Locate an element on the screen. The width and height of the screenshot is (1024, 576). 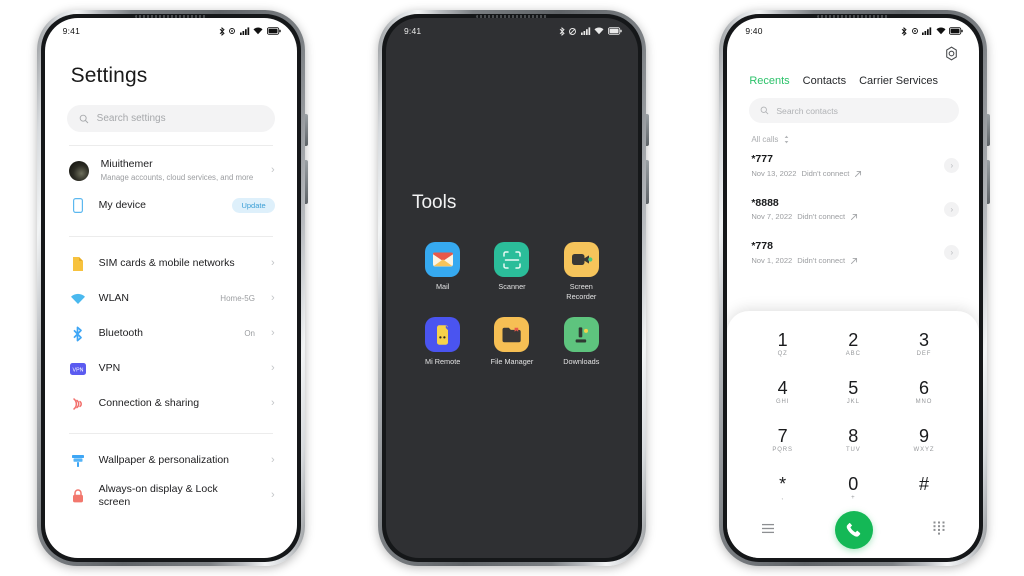
settings-item-label: Wallpaper & personalization is located at coordinates (164, 460).